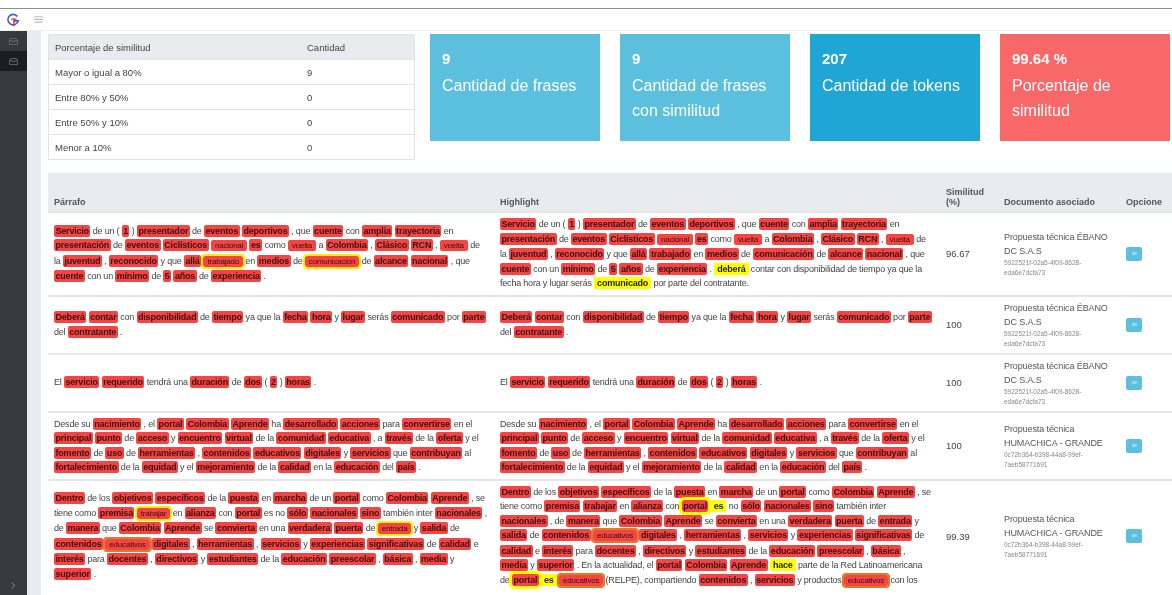 The height and width of the screenshot is (595, 1172). Describe the element at coordinates (174, 97) in the screenshot. I see `table-cell: Entre 80% y 50%` at that location.